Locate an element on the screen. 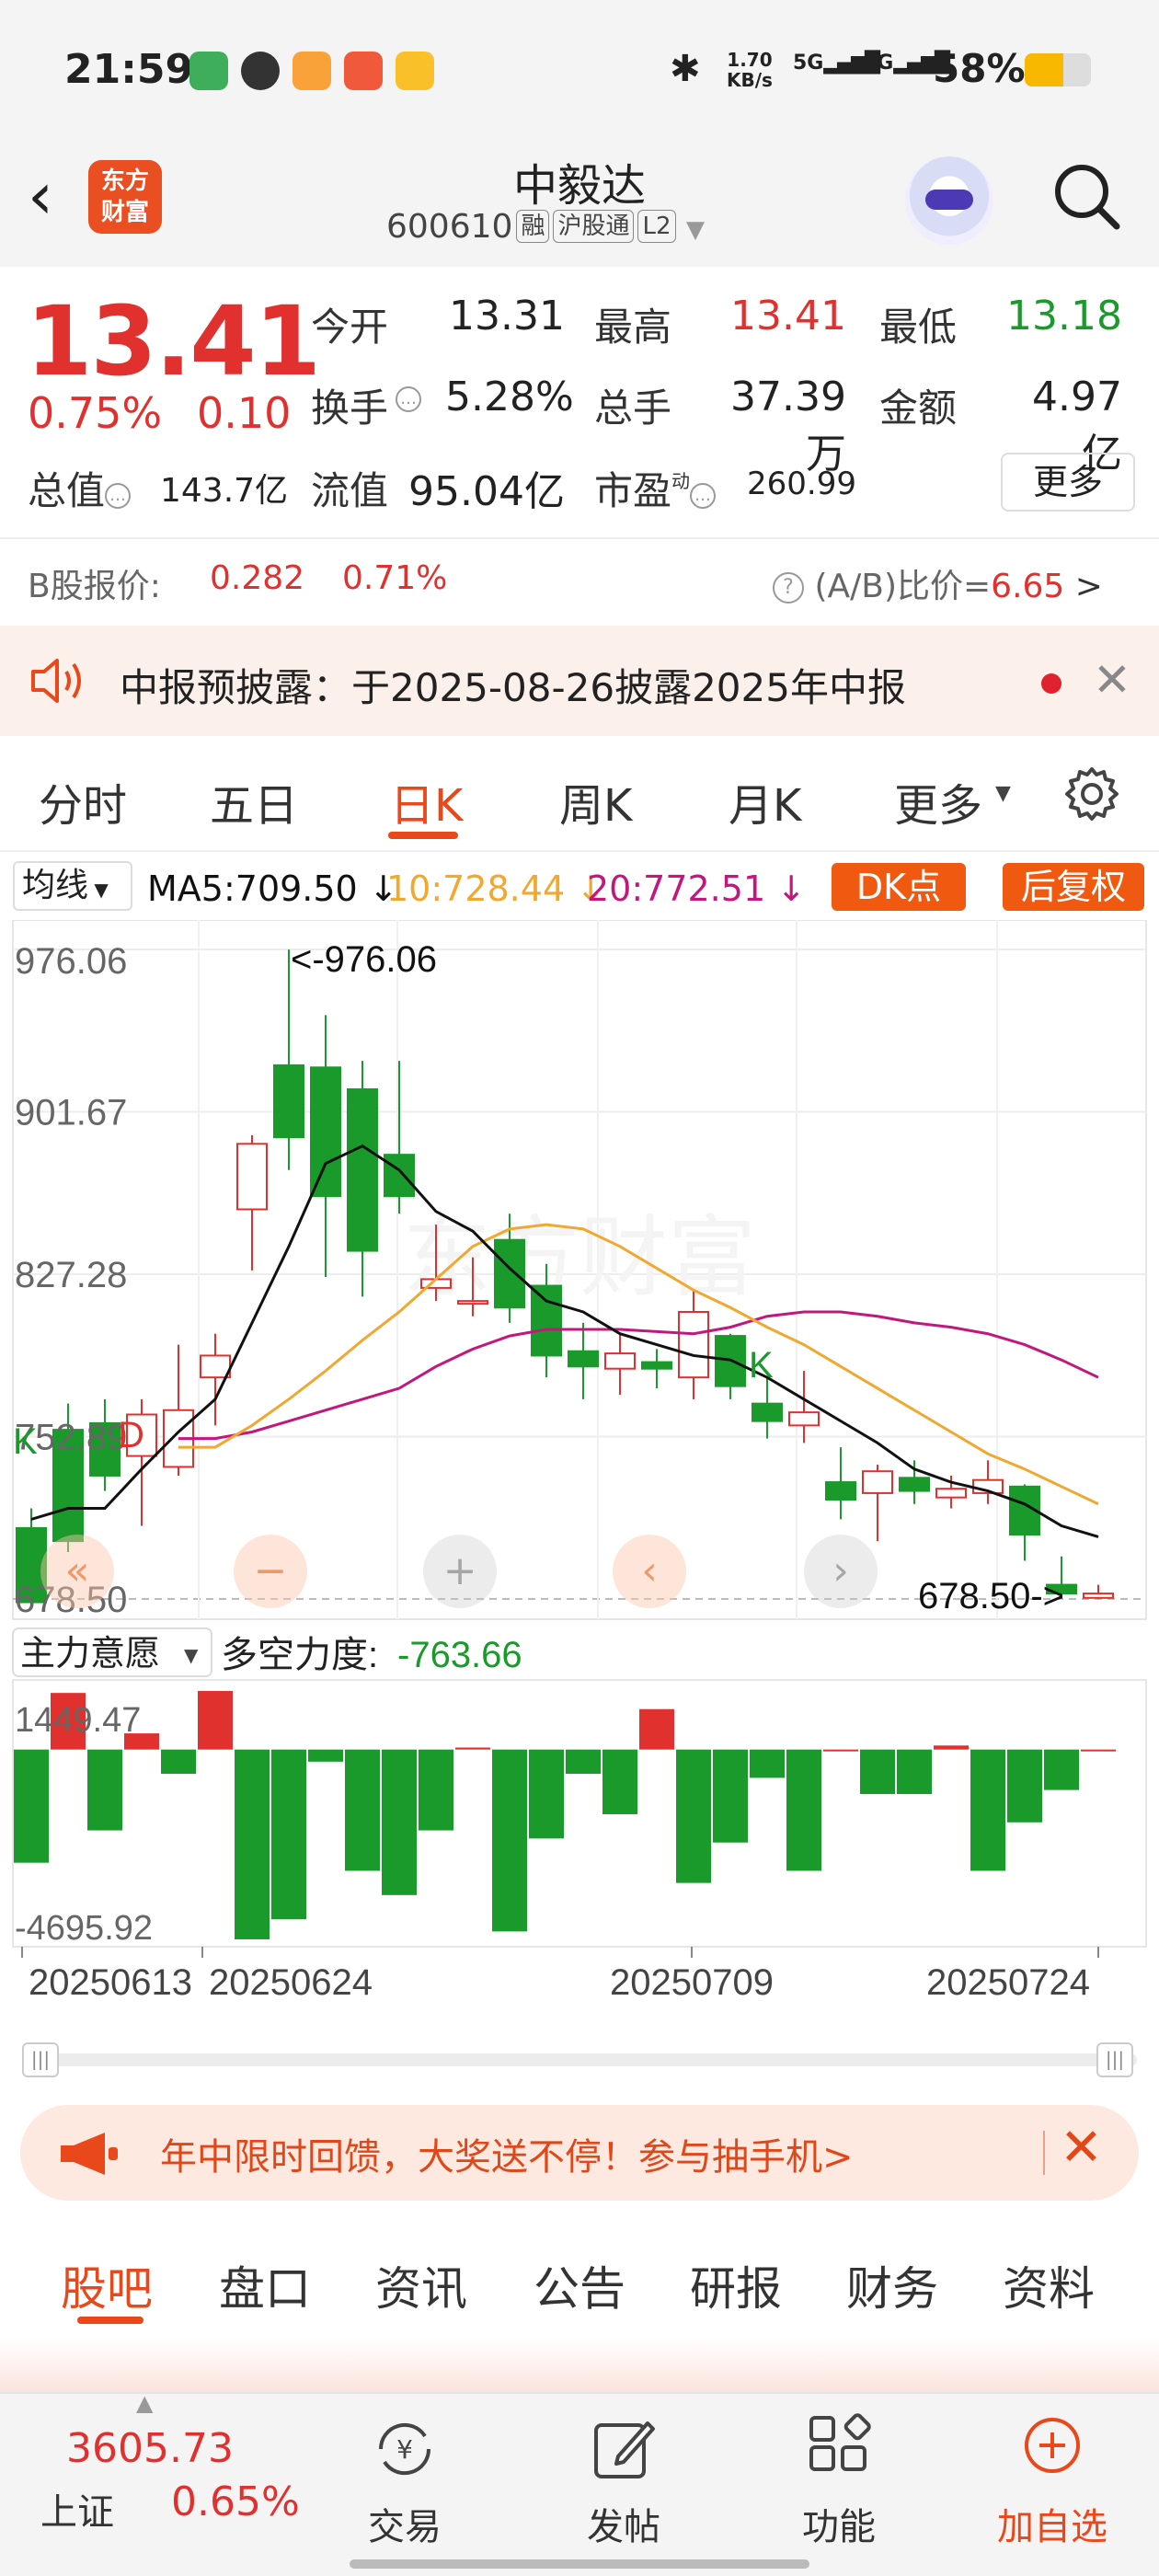 Image resolution: width=1159 pixels, height=2576 pixels. tab-period: 更多 is located at coordinates (938, 801).